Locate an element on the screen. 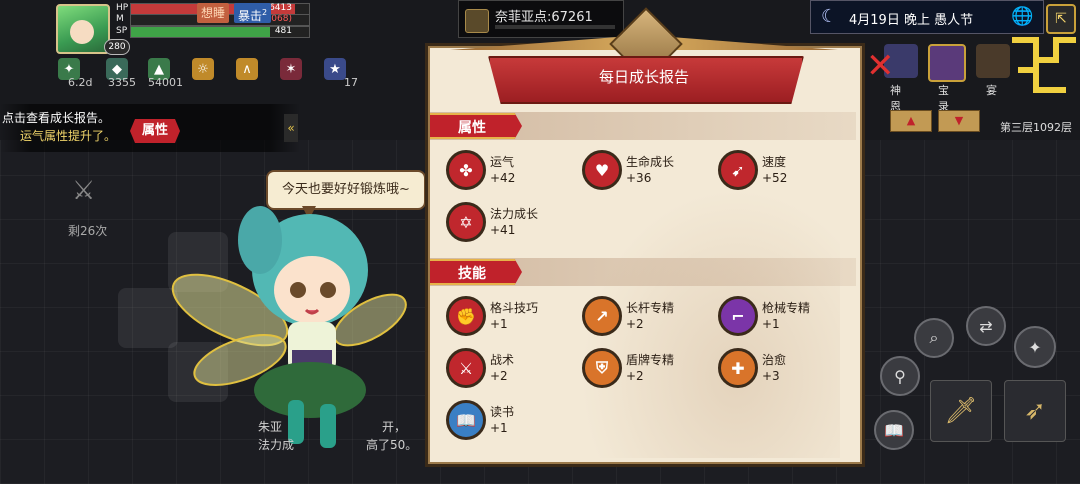 The height and width of the screenshot is (484, 1080). npc-dialogue-text: 朱亚 开， 法力成 高了50。 is located at coordinates (337, 436).